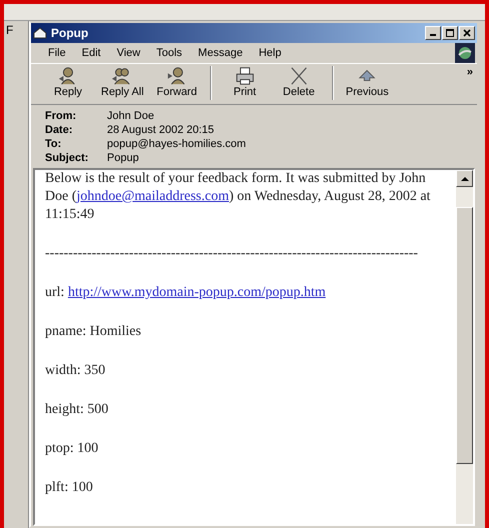 This screenshot has height=528, width=489. I want to click on minimize-button, so click(433, 33).